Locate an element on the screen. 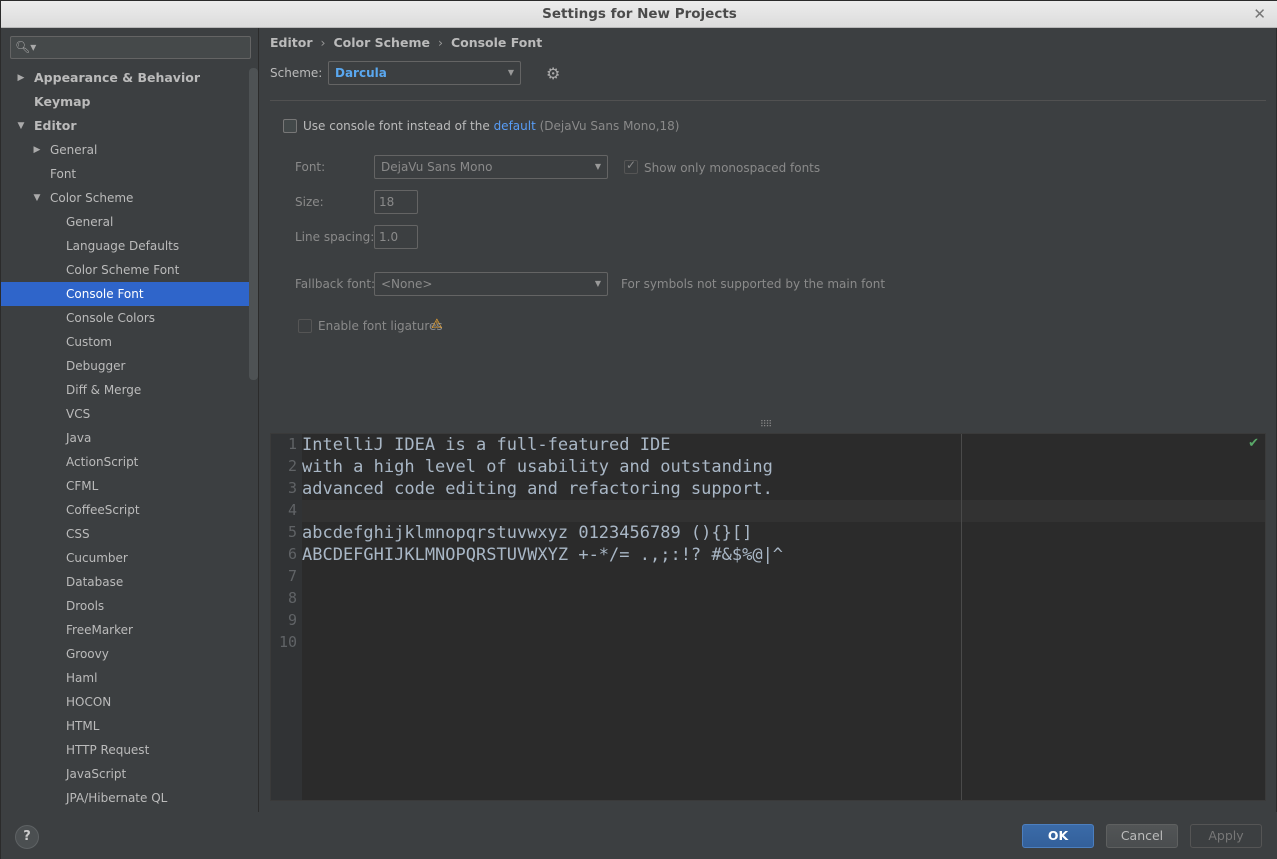 The width and height of the screenshot is (1277, 859). sidebar-item: Java is located at coordinates (130, 438).